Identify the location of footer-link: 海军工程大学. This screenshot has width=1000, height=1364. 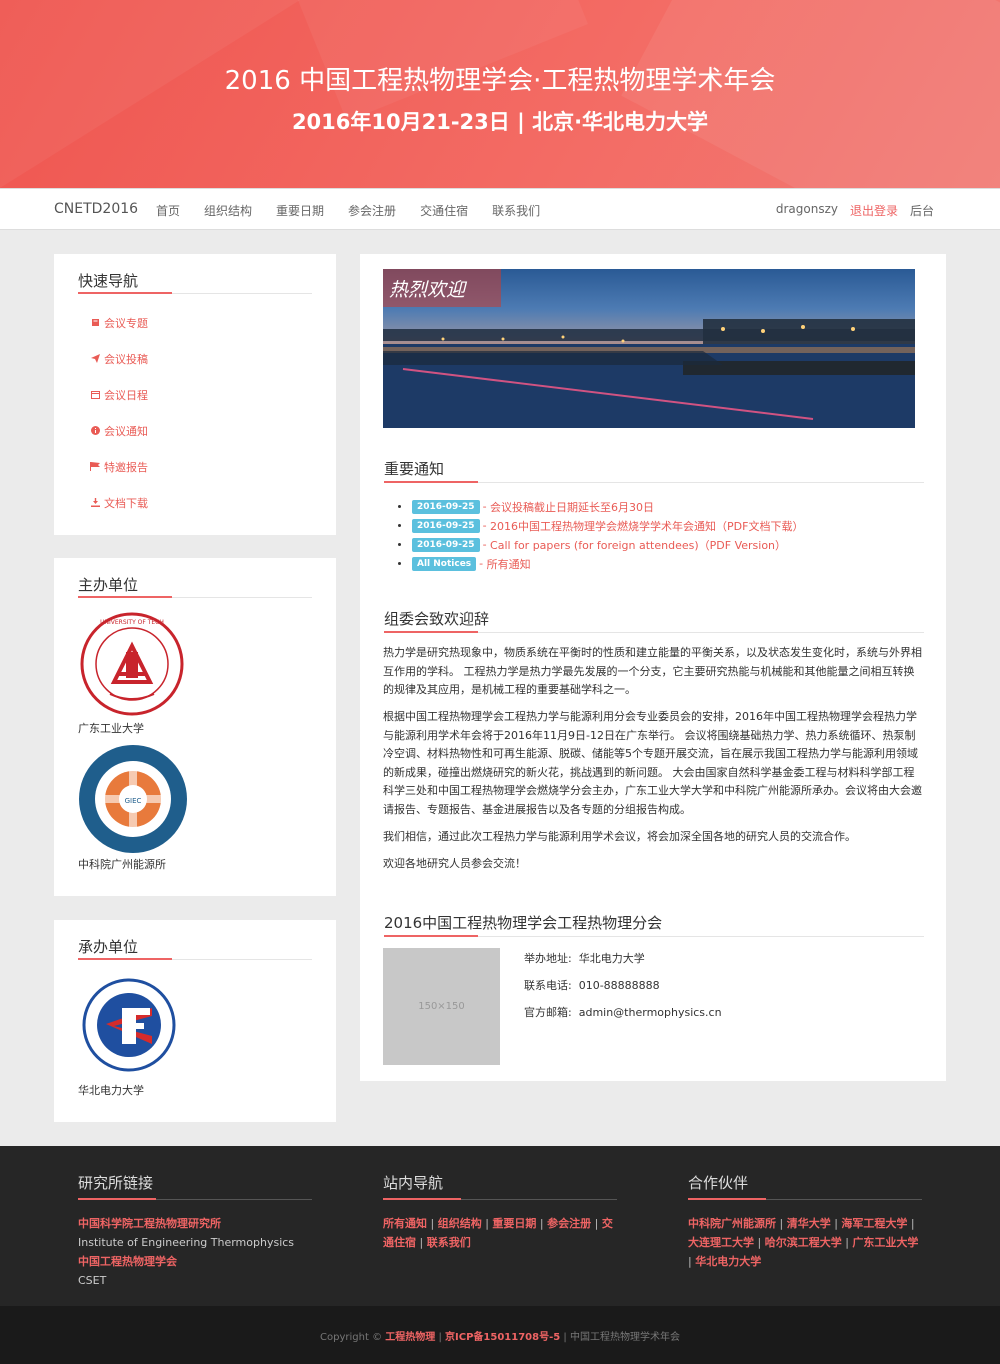
(874, 1223).